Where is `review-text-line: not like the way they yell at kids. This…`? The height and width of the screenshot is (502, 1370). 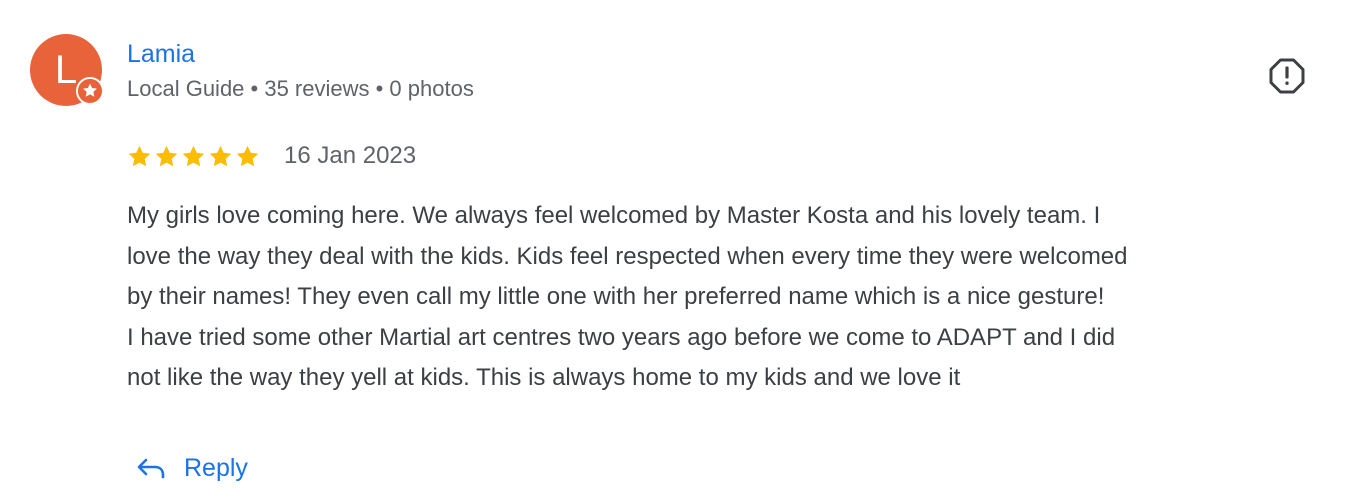 review-text-line: not like the way they yell at kids. This… is located at coordinates (544, 377).